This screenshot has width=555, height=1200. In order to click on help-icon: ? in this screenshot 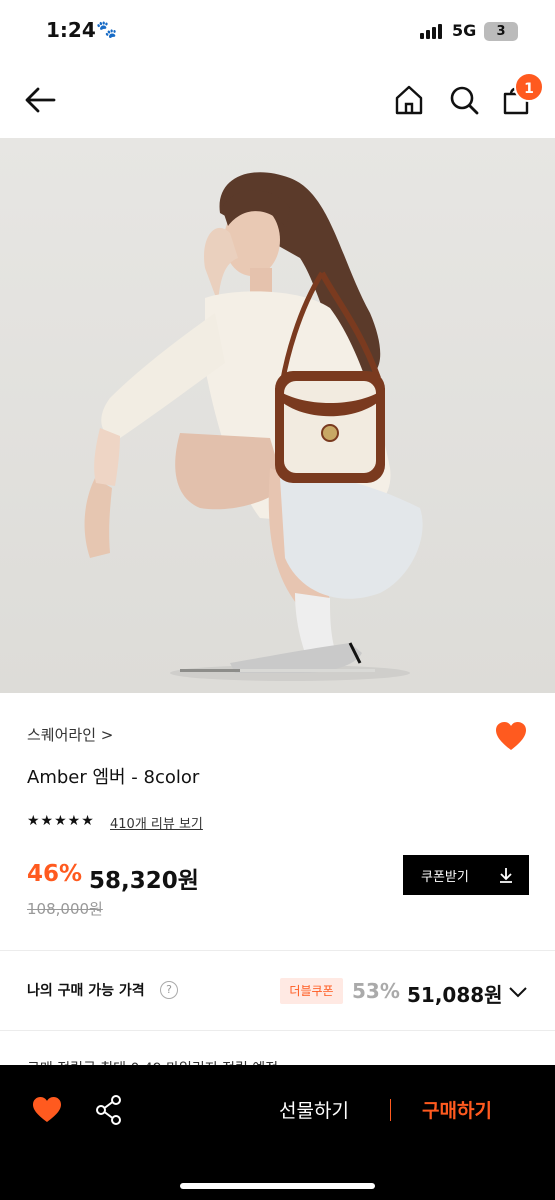, I will do `click(169, 990)`.